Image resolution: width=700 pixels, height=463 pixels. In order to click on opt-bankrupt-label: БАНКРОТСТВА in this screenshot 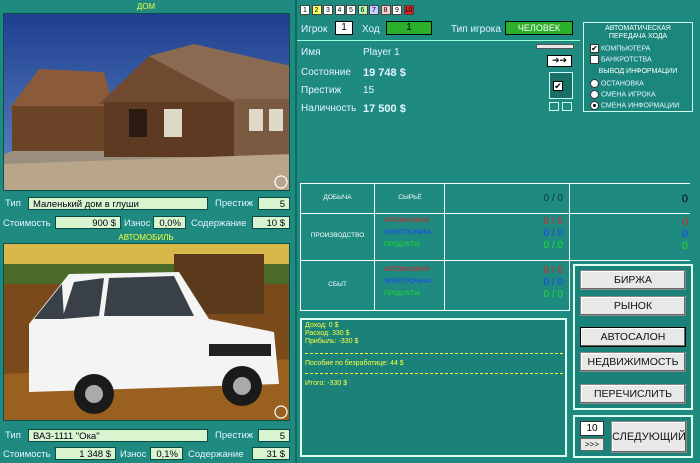, I will do `click(626, 60)`.